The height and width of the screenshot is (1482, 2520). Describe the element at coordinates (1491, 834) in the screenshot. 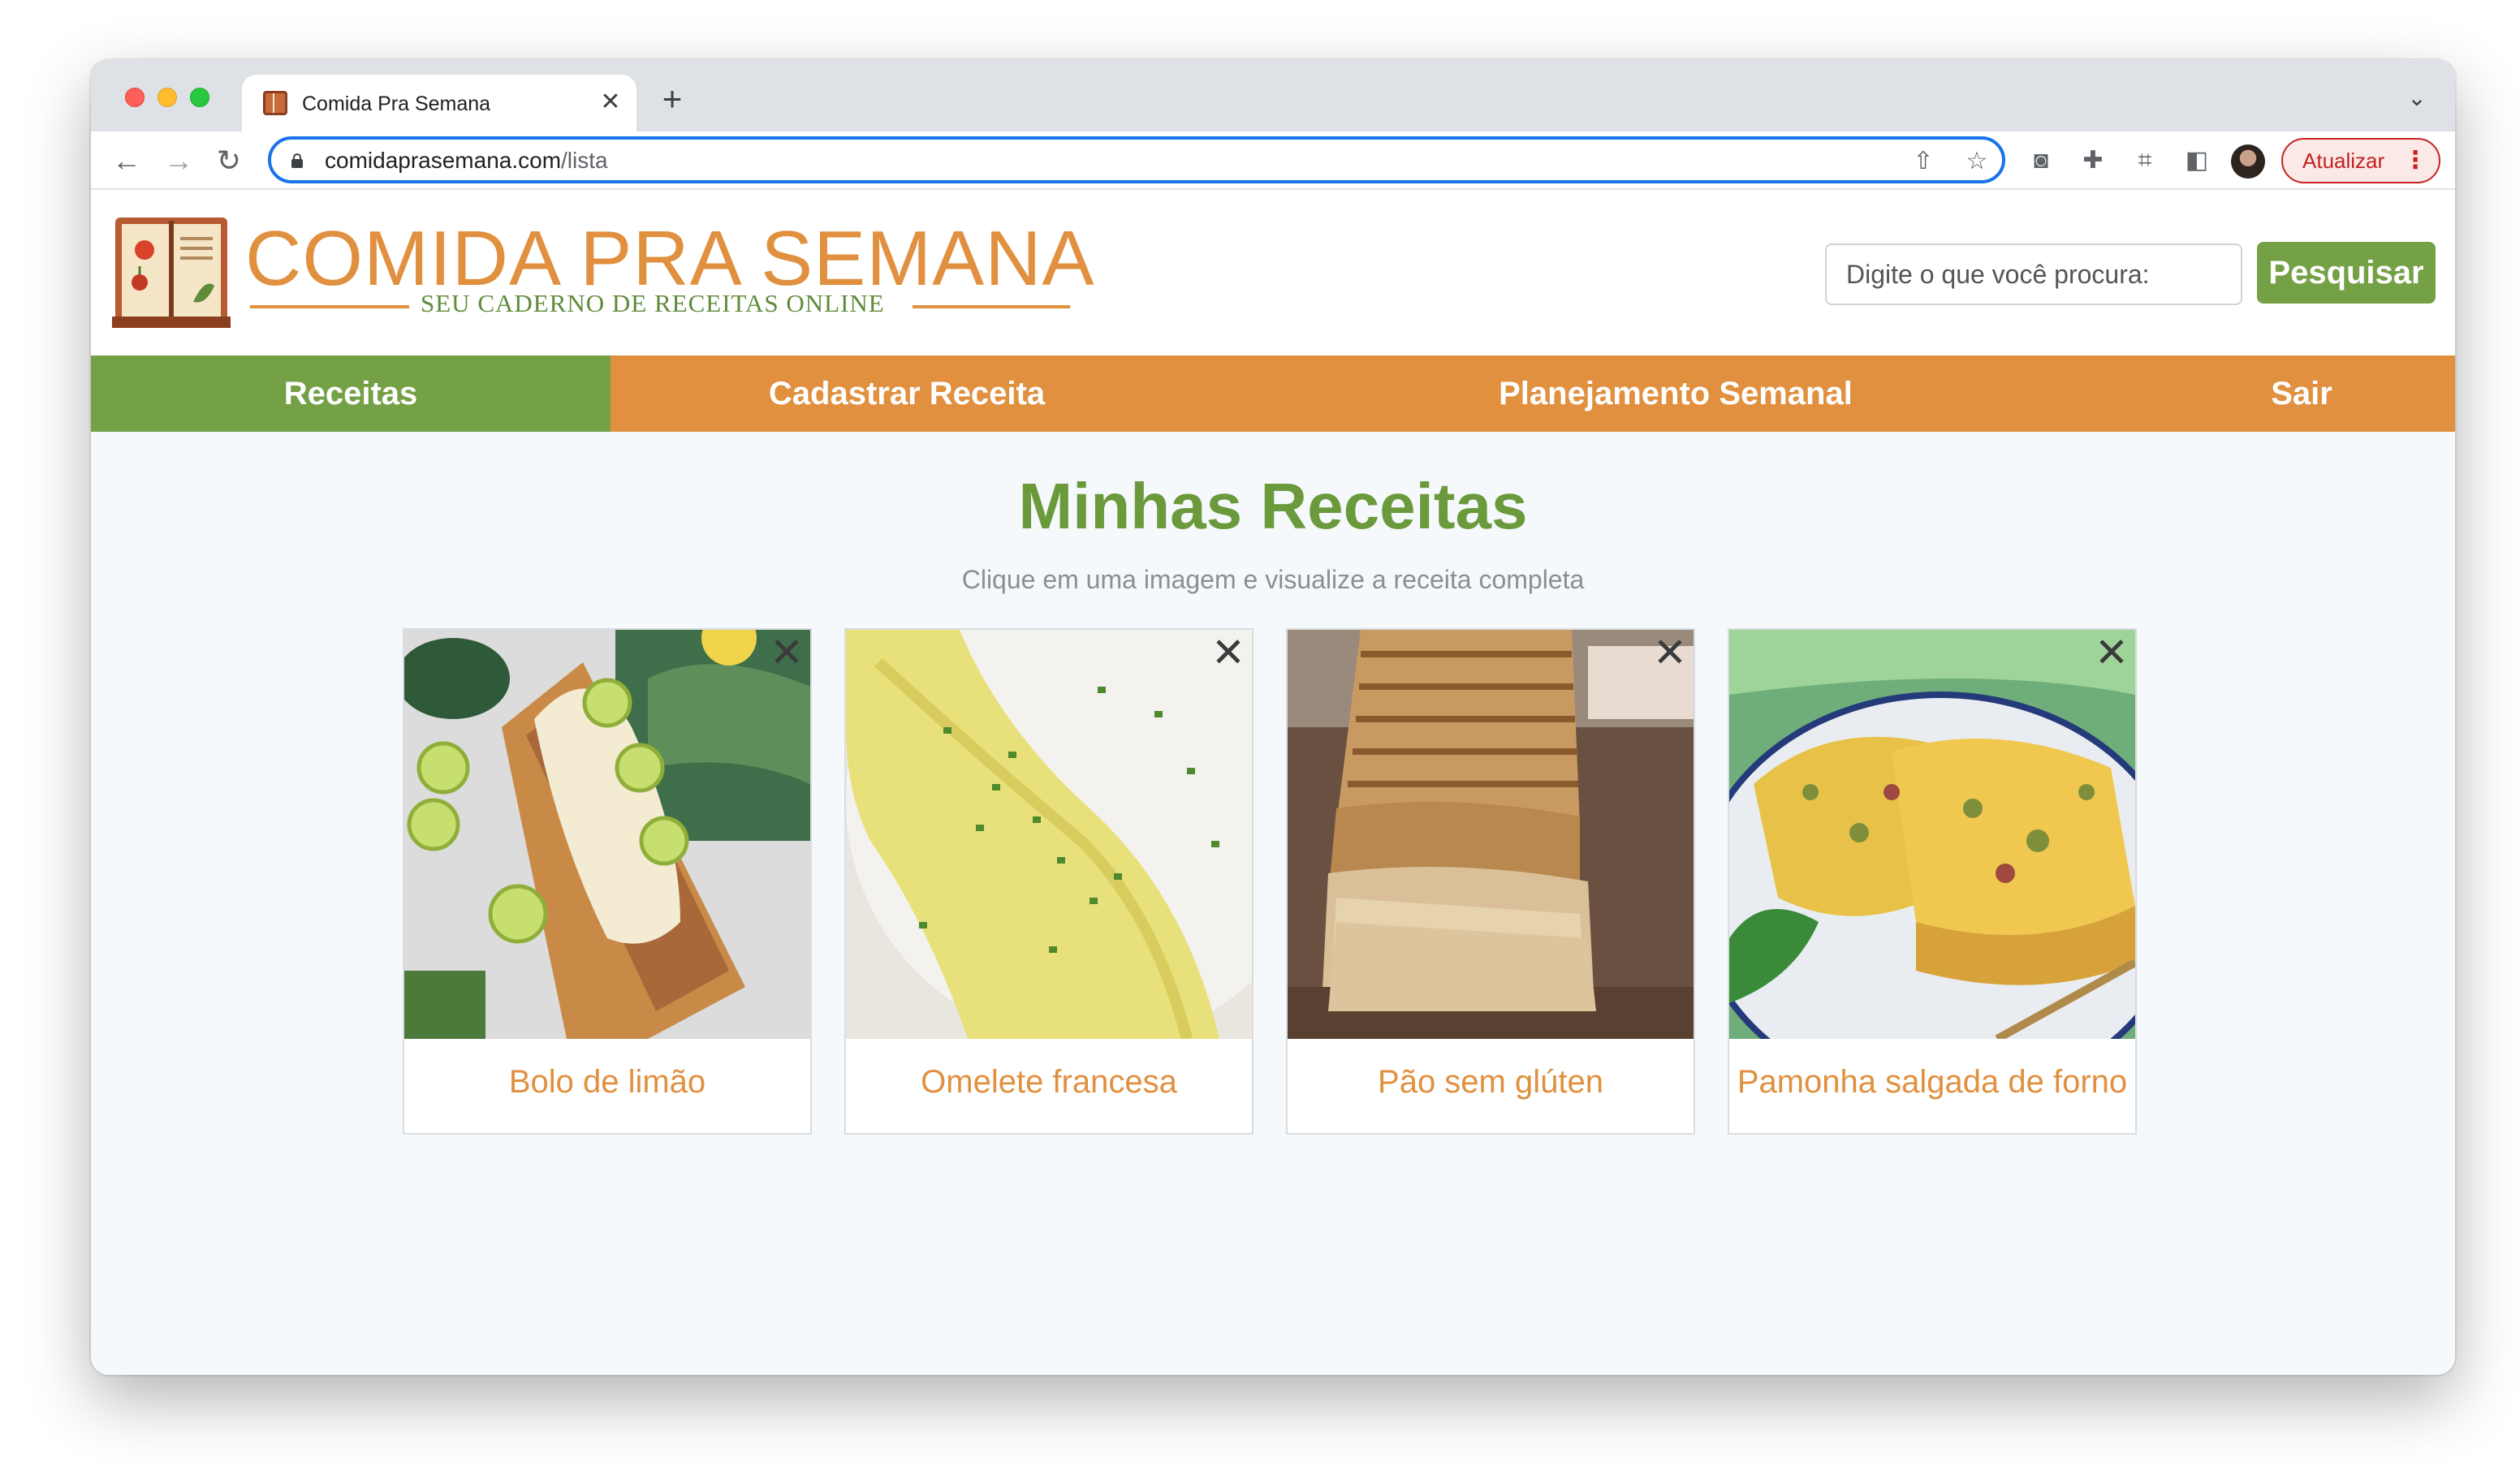

I see `recipe-image-gluten-free-bread` at that location.